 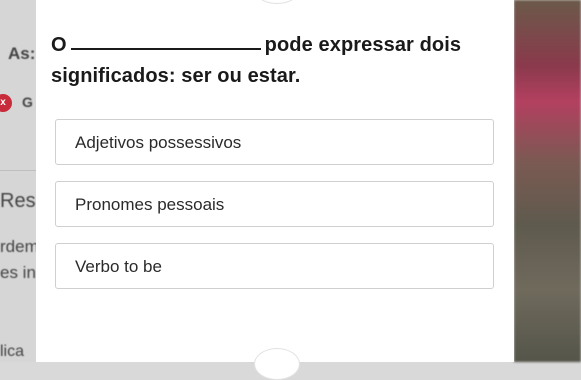 I want to click on background-text-line: lica, so click(x=12, y=351).